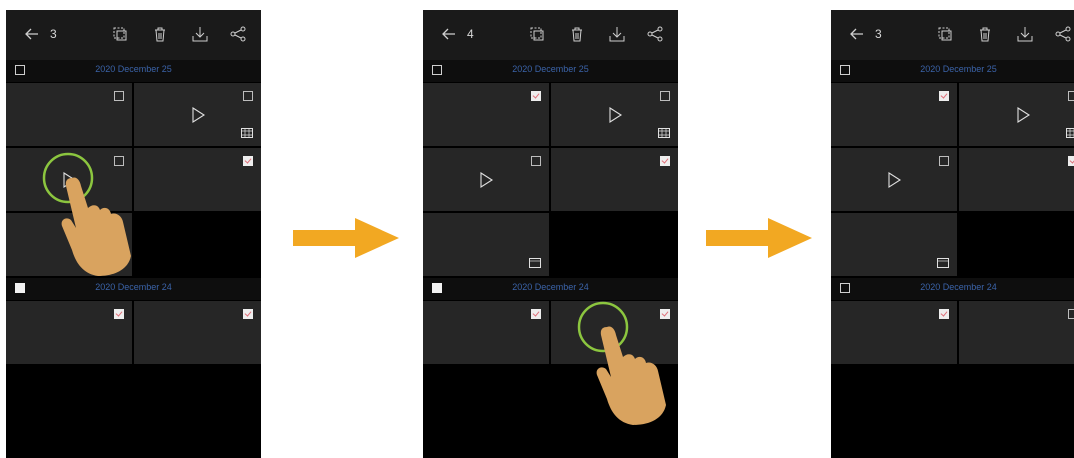 The height and width of the screenshot is (458, 1074). What do you see at coordinates (550, 35) in the screenshot?
I see `selection-toolbar: 4` at bounding box center [550, 35].